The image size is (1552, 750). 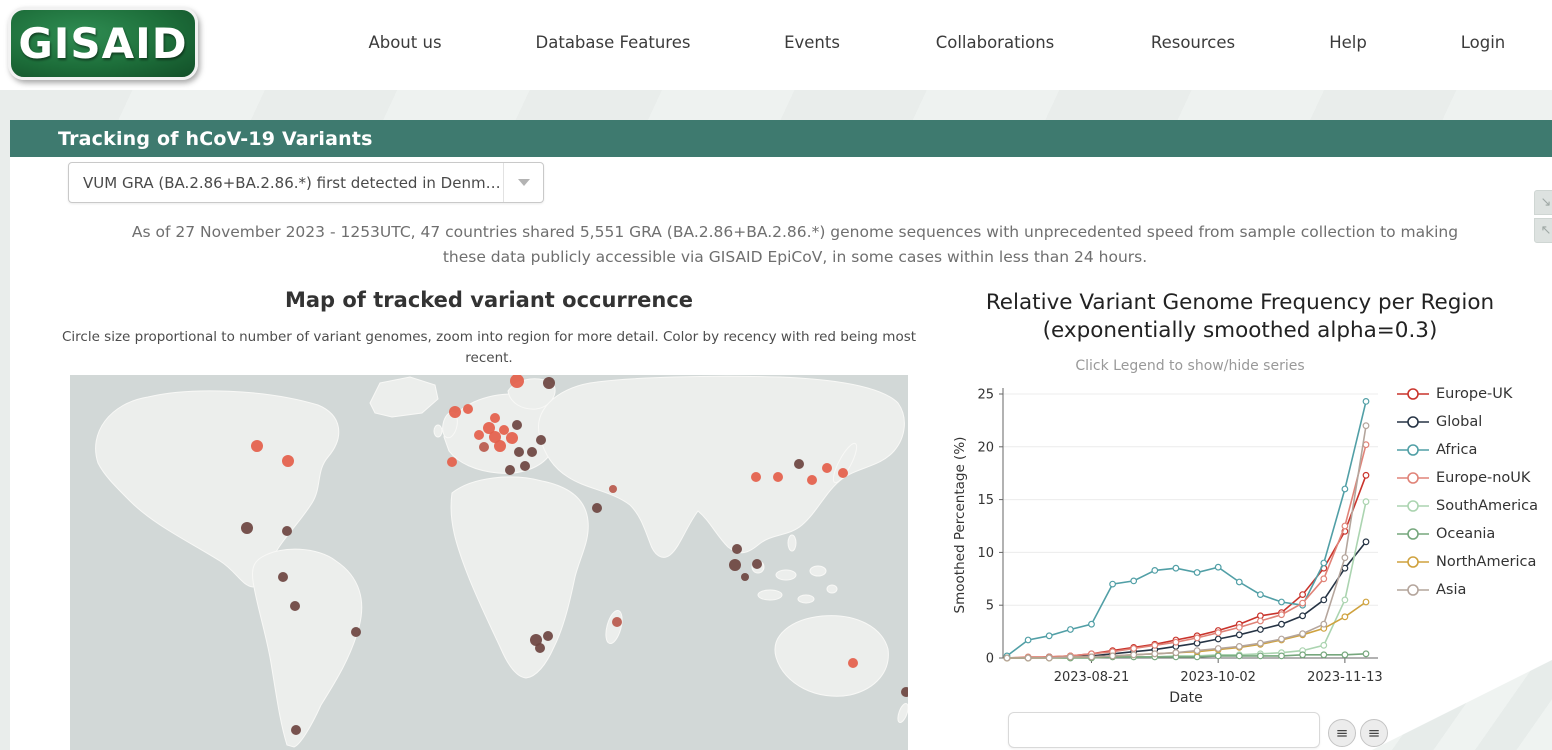 I want to click on y-tick-label: 20, so click(x=985, y=447).